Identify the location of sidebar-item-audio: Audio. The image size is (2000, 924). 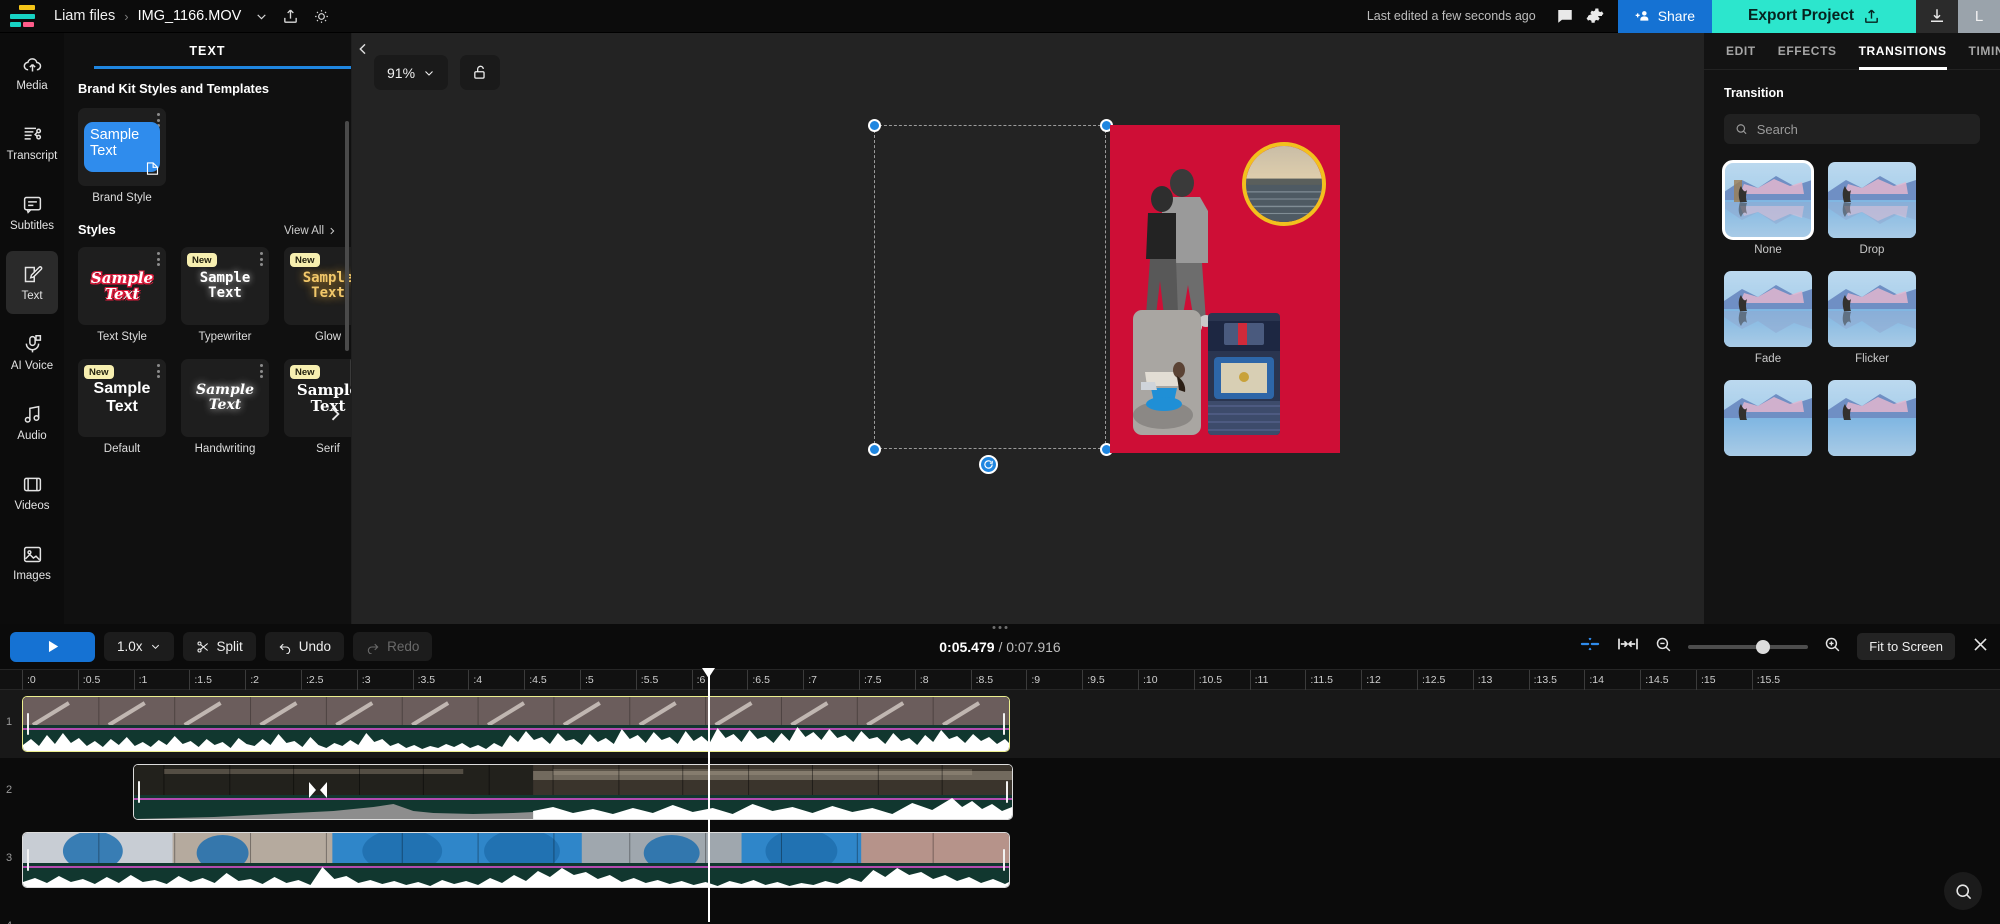
(32, 422).